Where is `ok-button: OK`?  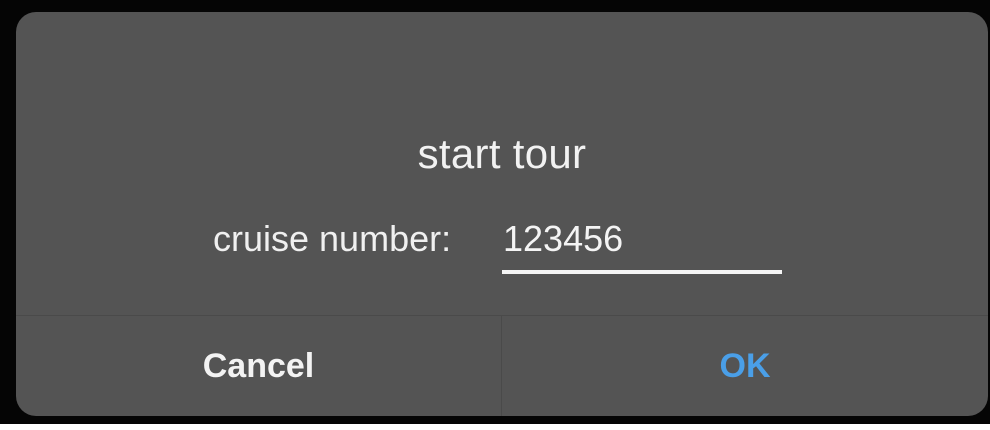
ok-button: OK is located at coordinates (745, 366).